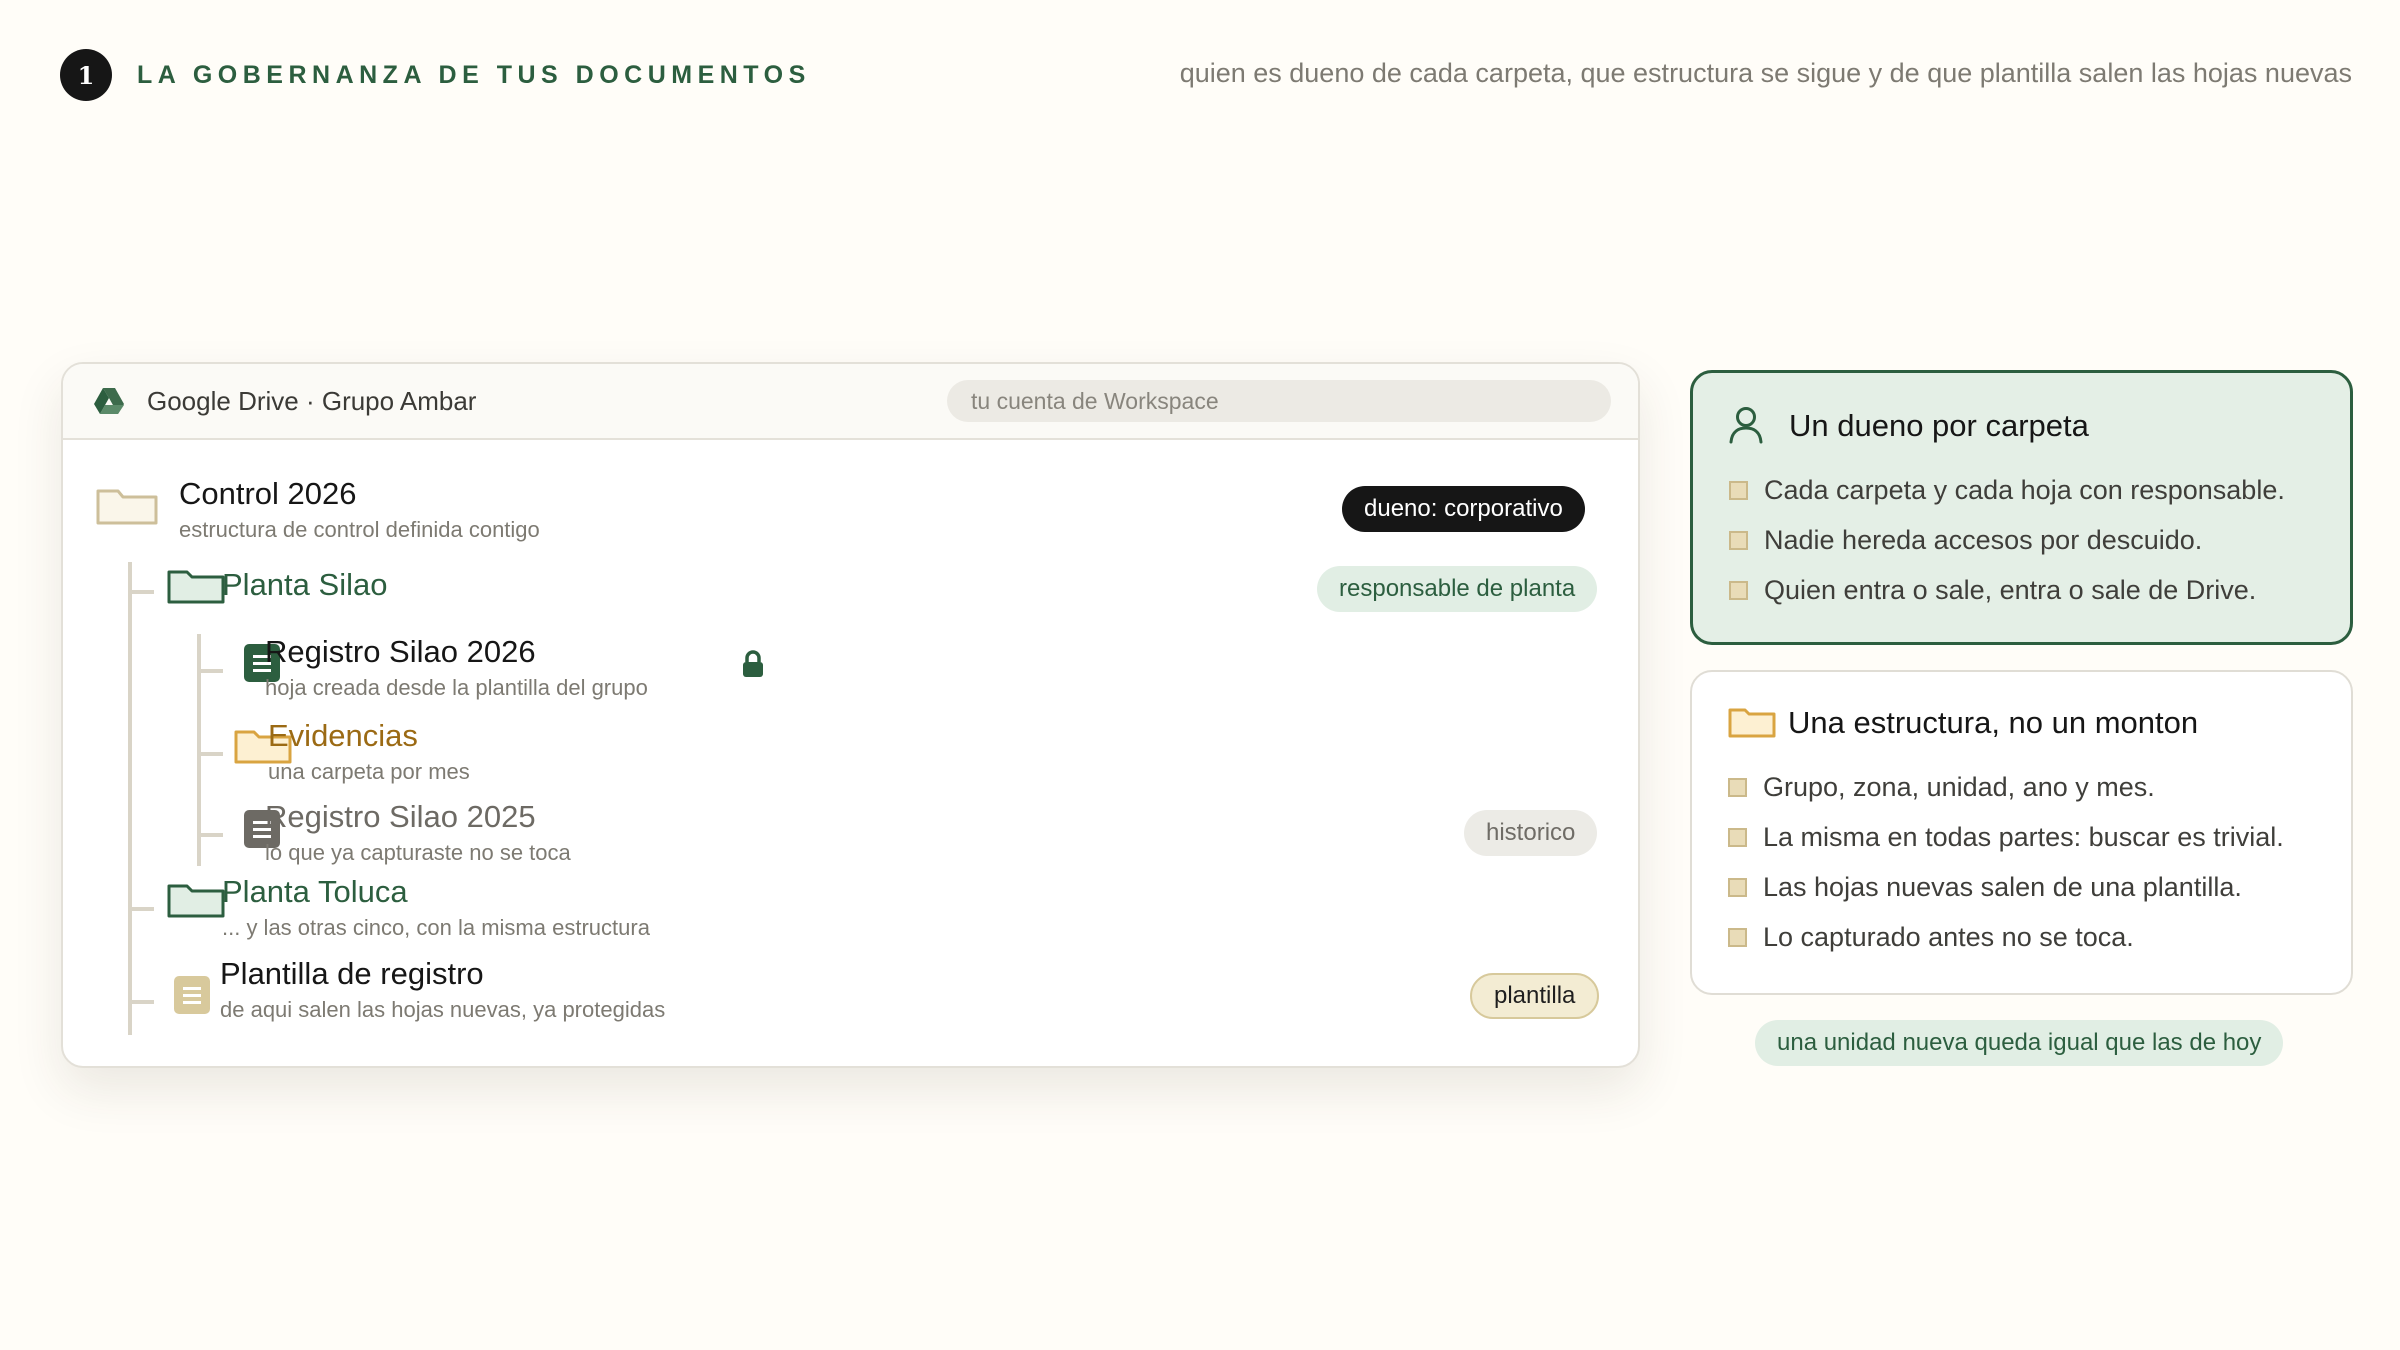  I want to click on card-list-text: Lo capturado antes no se toca., so click(1948, 937).